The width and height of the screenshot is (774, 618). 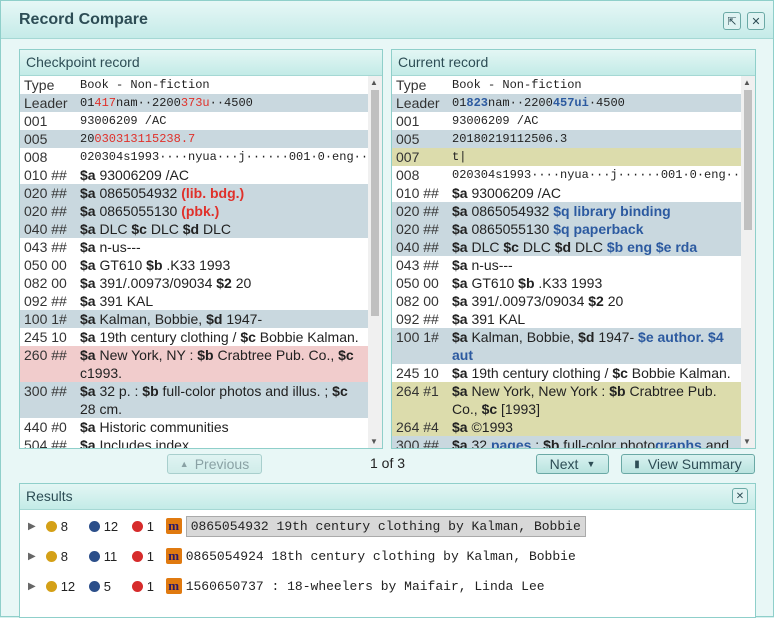 What do you see at coordinates (162, 193) in the screenshot?
I see `marc-value: $a 0865054932 (lib. bdg.)` at bounding box center [162, 193].